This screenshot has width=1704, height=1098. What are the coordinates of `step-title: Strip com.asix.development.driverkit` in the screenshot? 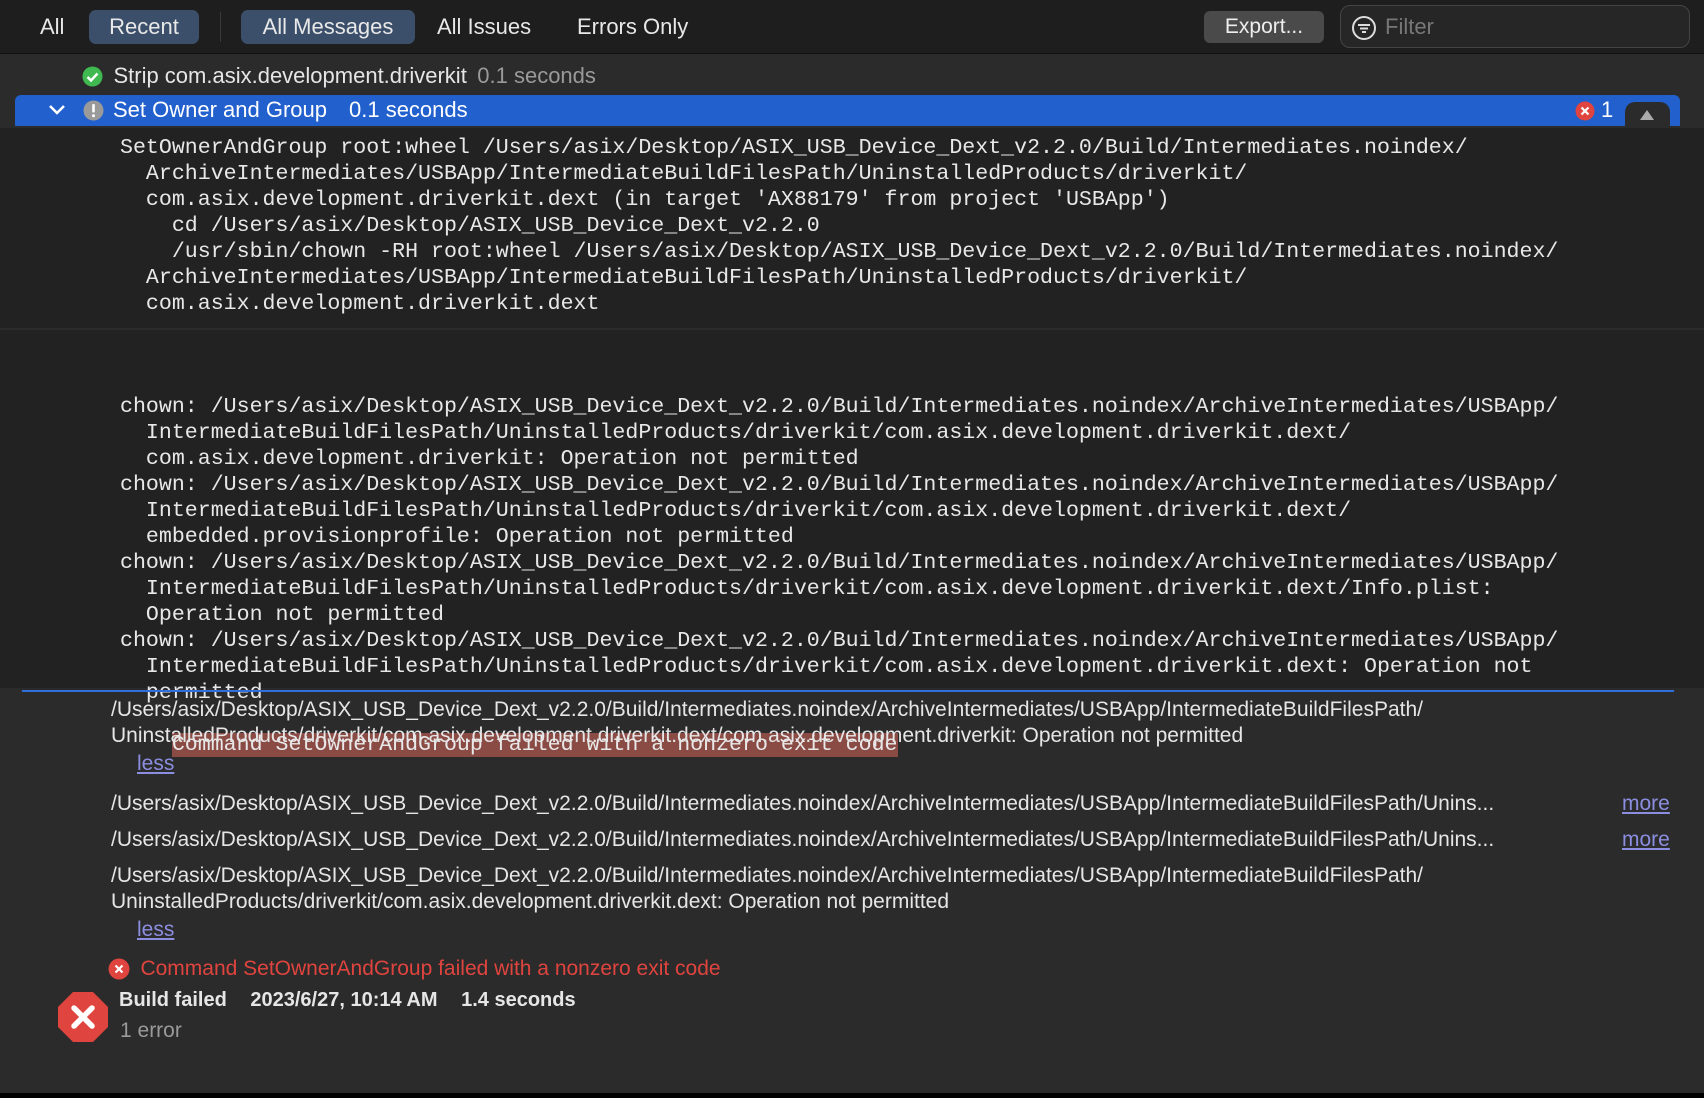 It's located at (290, 75).